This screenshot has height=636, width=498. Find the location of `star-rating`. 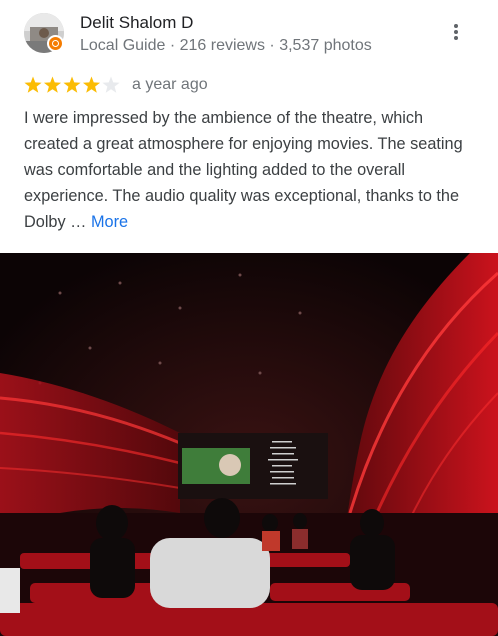

star-rating is located at coordinates (72, 84).